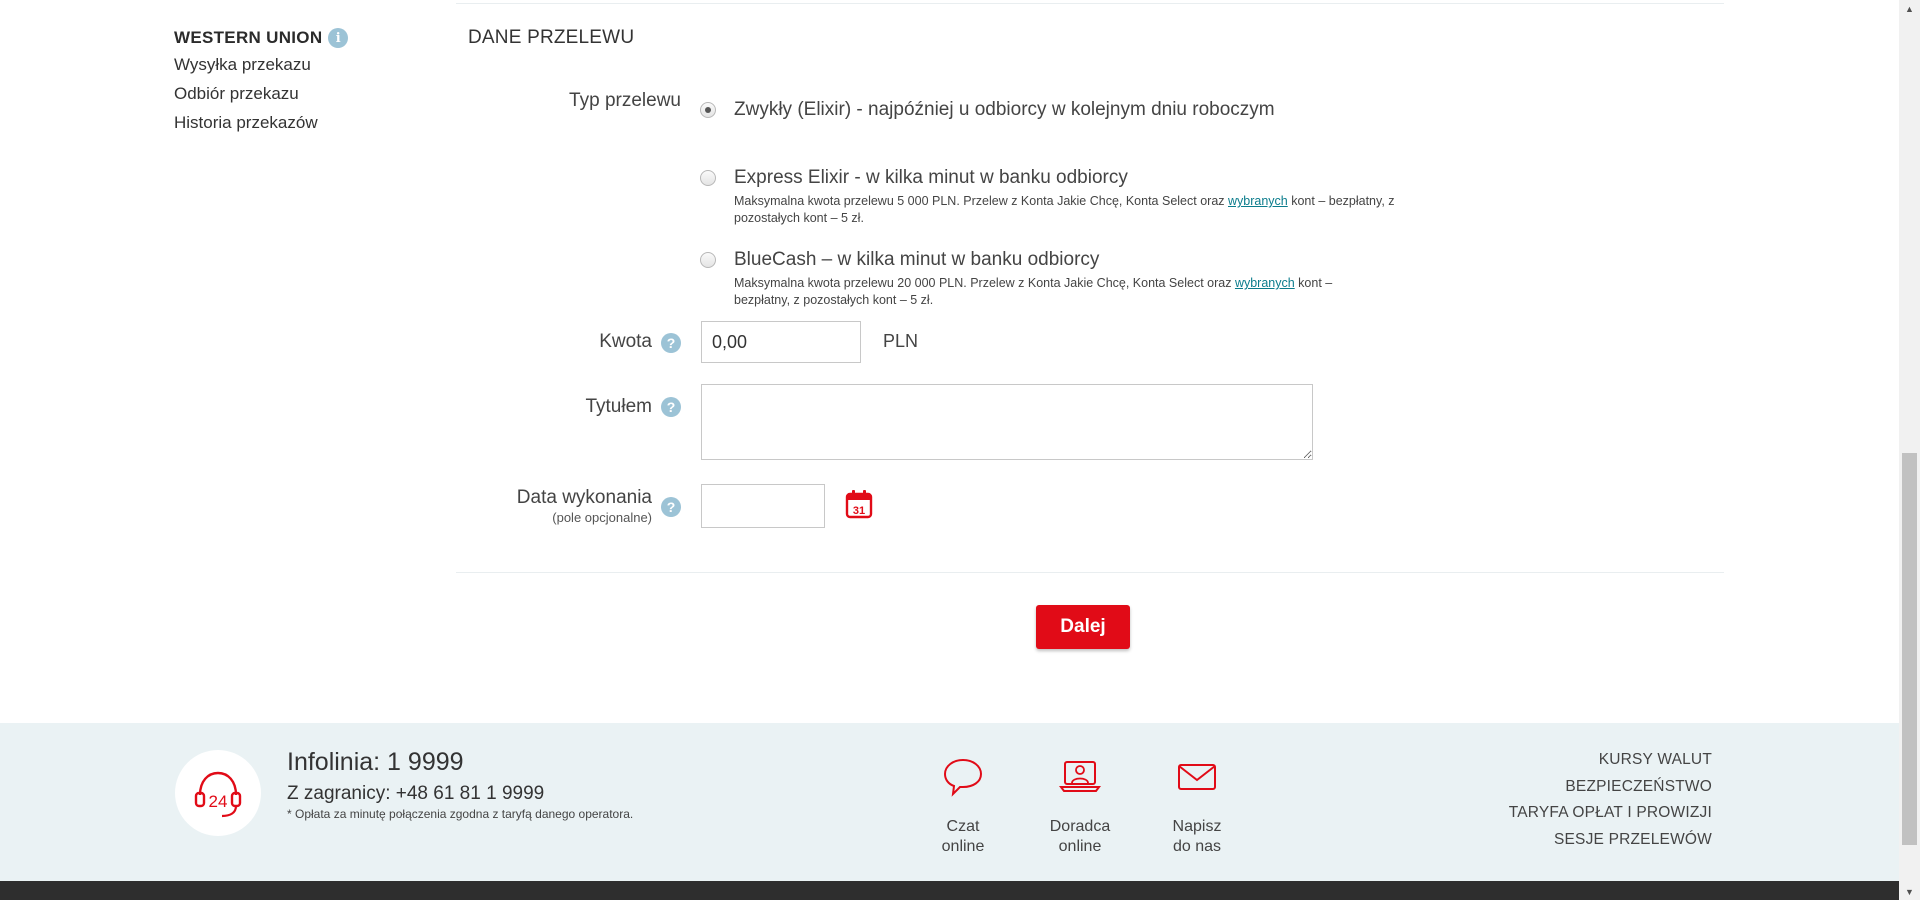  I want to click on footer-link-transfer-sessions: SESJE PRZELEWÓW, so click(1610, 840).